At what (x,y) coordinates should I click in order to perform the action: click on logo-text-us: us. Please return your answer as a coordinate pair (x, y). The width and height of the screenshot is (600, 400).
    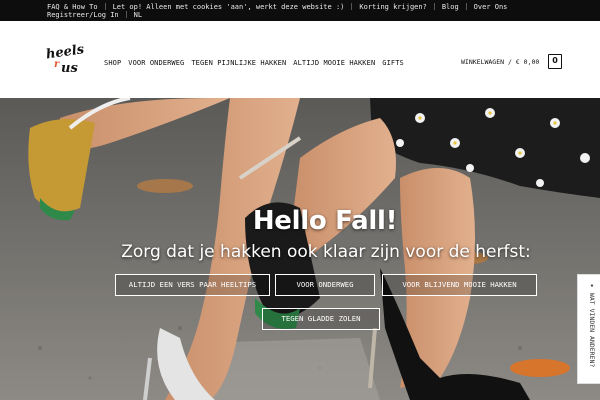
    Looking at the image, I should click on (69, 68).